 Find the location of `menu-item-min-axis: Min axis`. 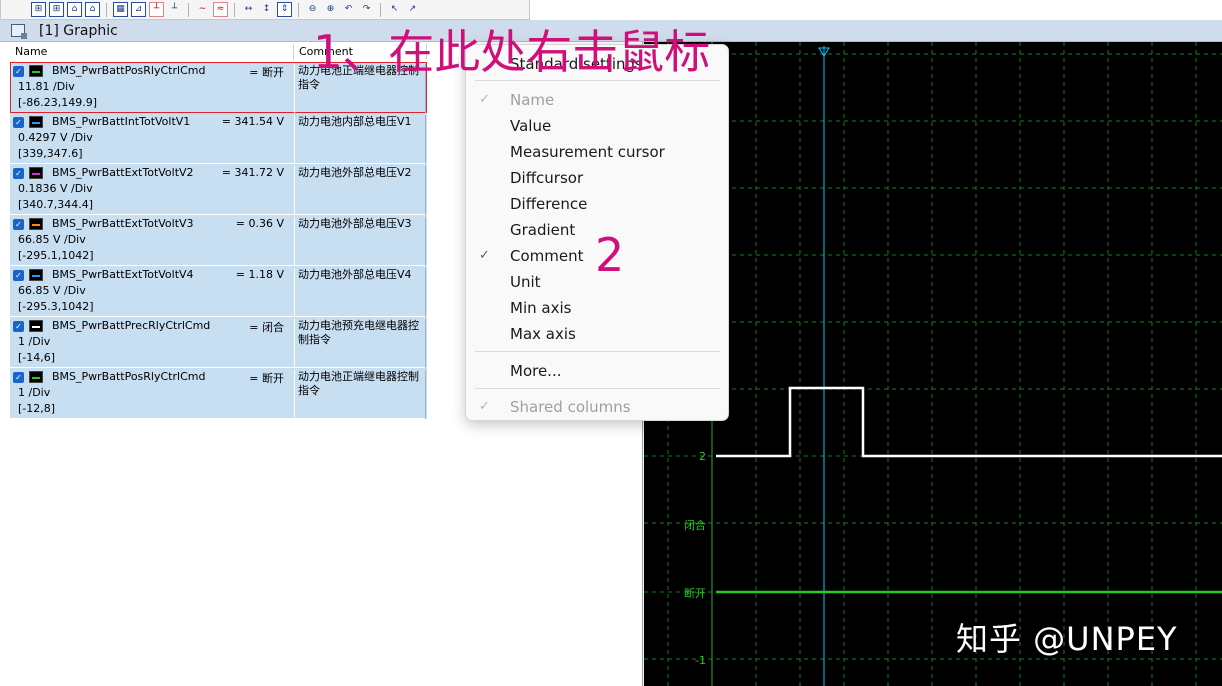

menu-item-min-axis: Min axis is located at coordinates (540, 308).